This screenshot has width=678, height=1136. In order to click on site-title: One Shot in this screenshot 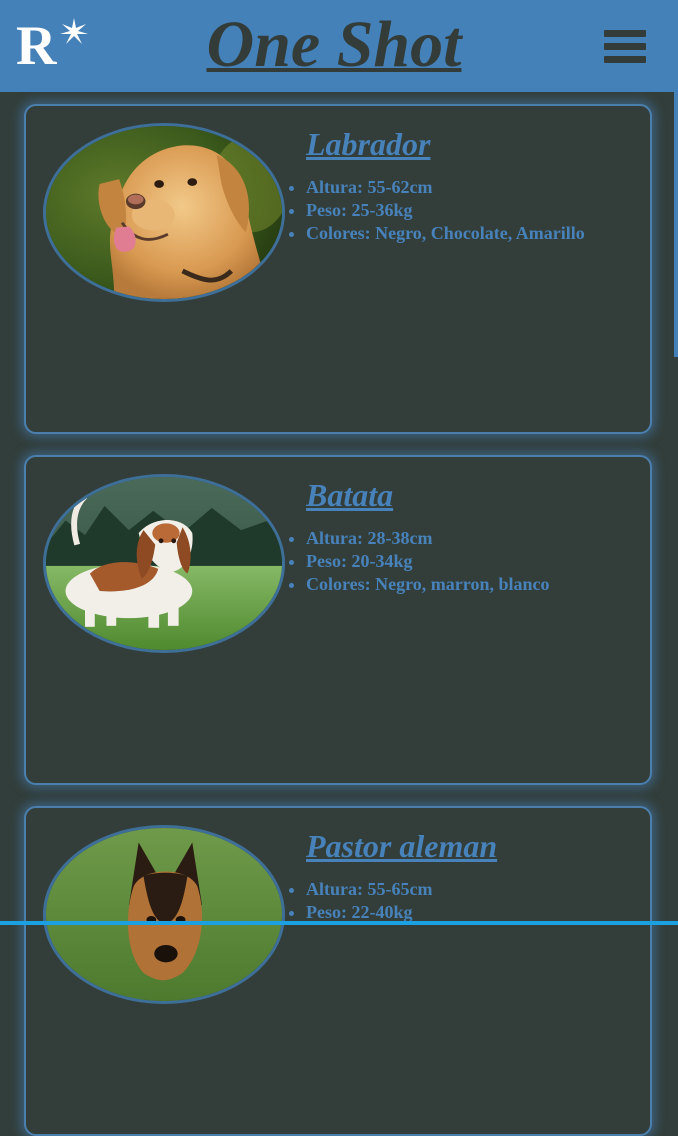, I will do `click(334, 45)`.